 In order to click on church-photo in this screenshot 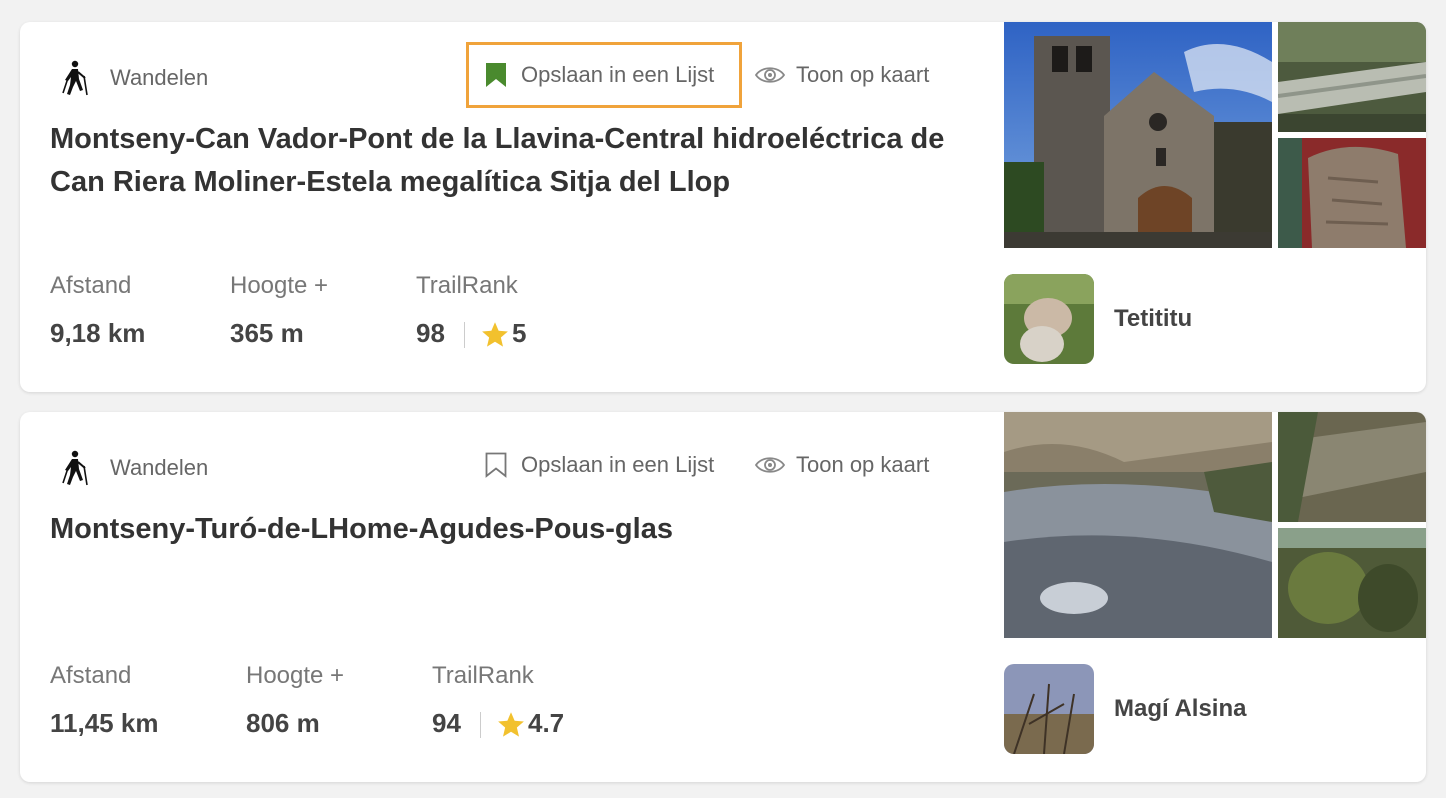, I will do `click(1138, 135)`.